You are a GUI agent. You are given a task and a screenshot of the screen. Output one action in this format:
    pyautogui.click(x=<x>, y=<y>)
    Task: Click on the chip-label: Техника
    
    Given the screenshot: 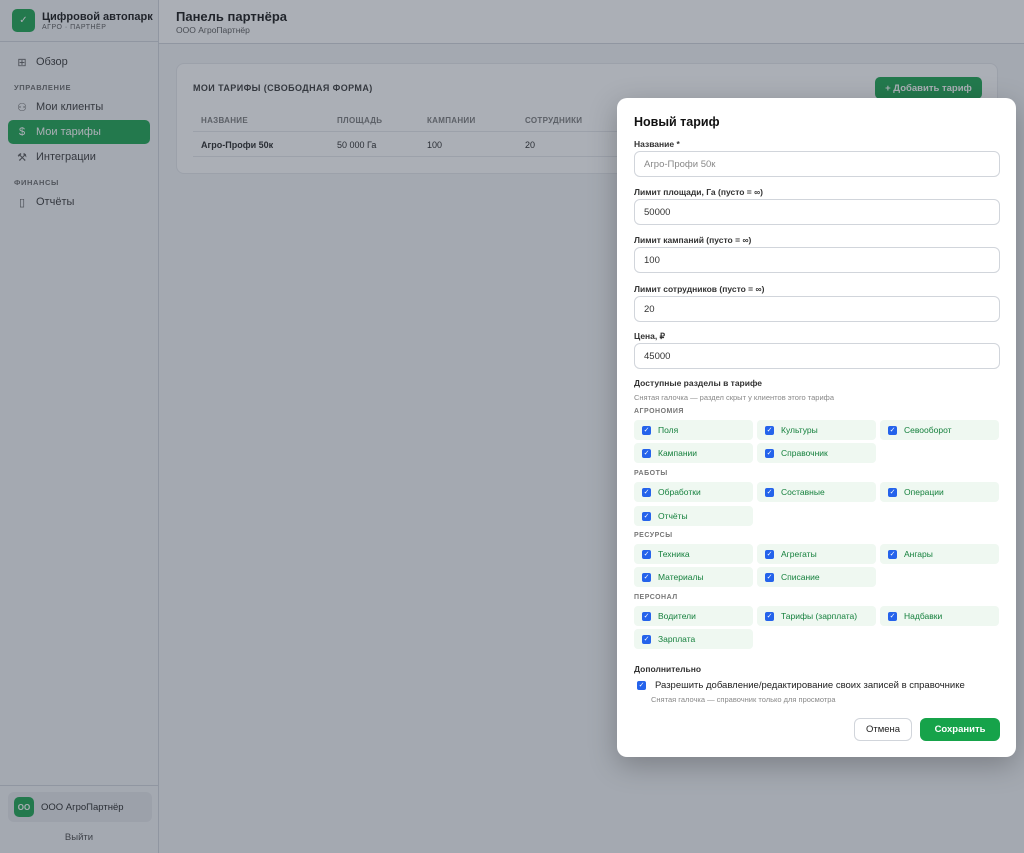 What is the action you would take?
    pyautogui.click(x=674, y=554)
    